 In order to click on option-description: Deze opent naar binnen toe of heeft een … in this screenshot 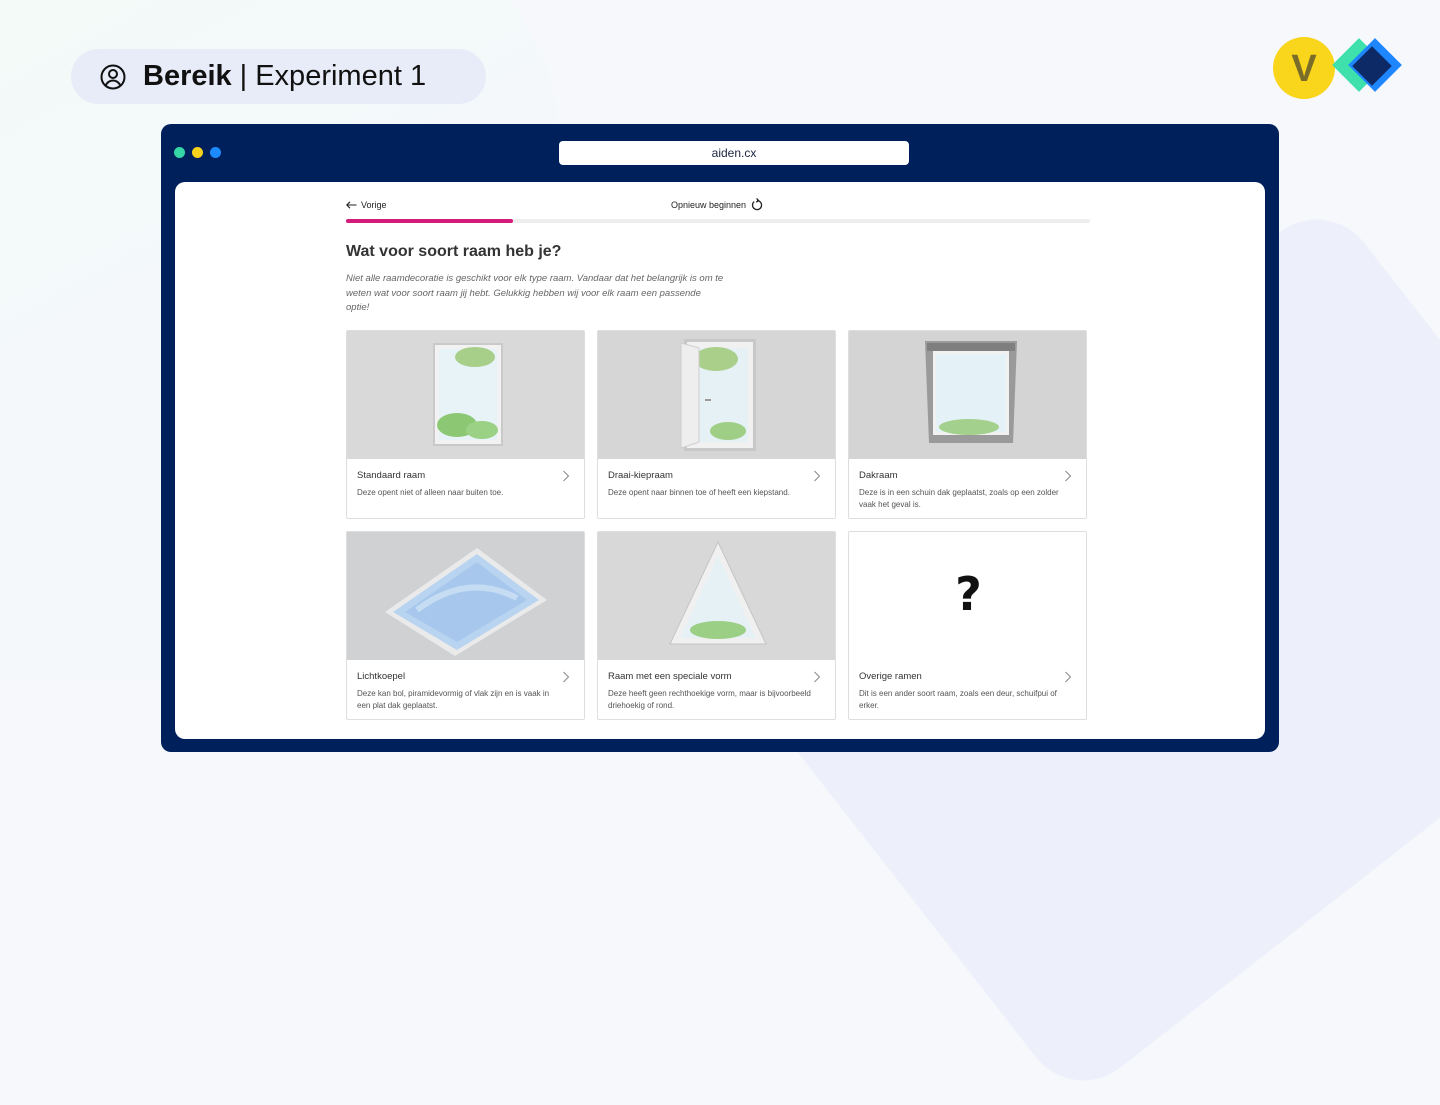, I will do `click(699, 492)`.